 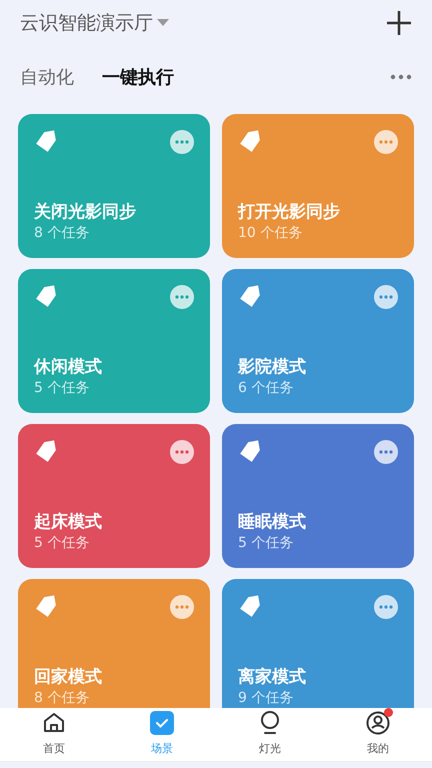 I want to click on task-count: 6 个任务, so click(x=266, y=388).